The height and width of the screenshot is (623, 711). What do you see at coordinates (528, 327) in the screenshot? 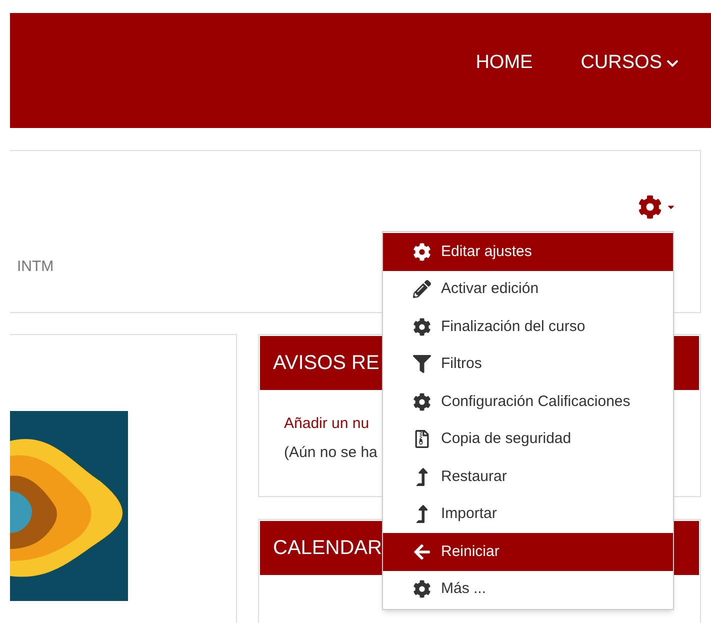
I see `menu-item: Finalización del curso` at bounding box center [528, 327].